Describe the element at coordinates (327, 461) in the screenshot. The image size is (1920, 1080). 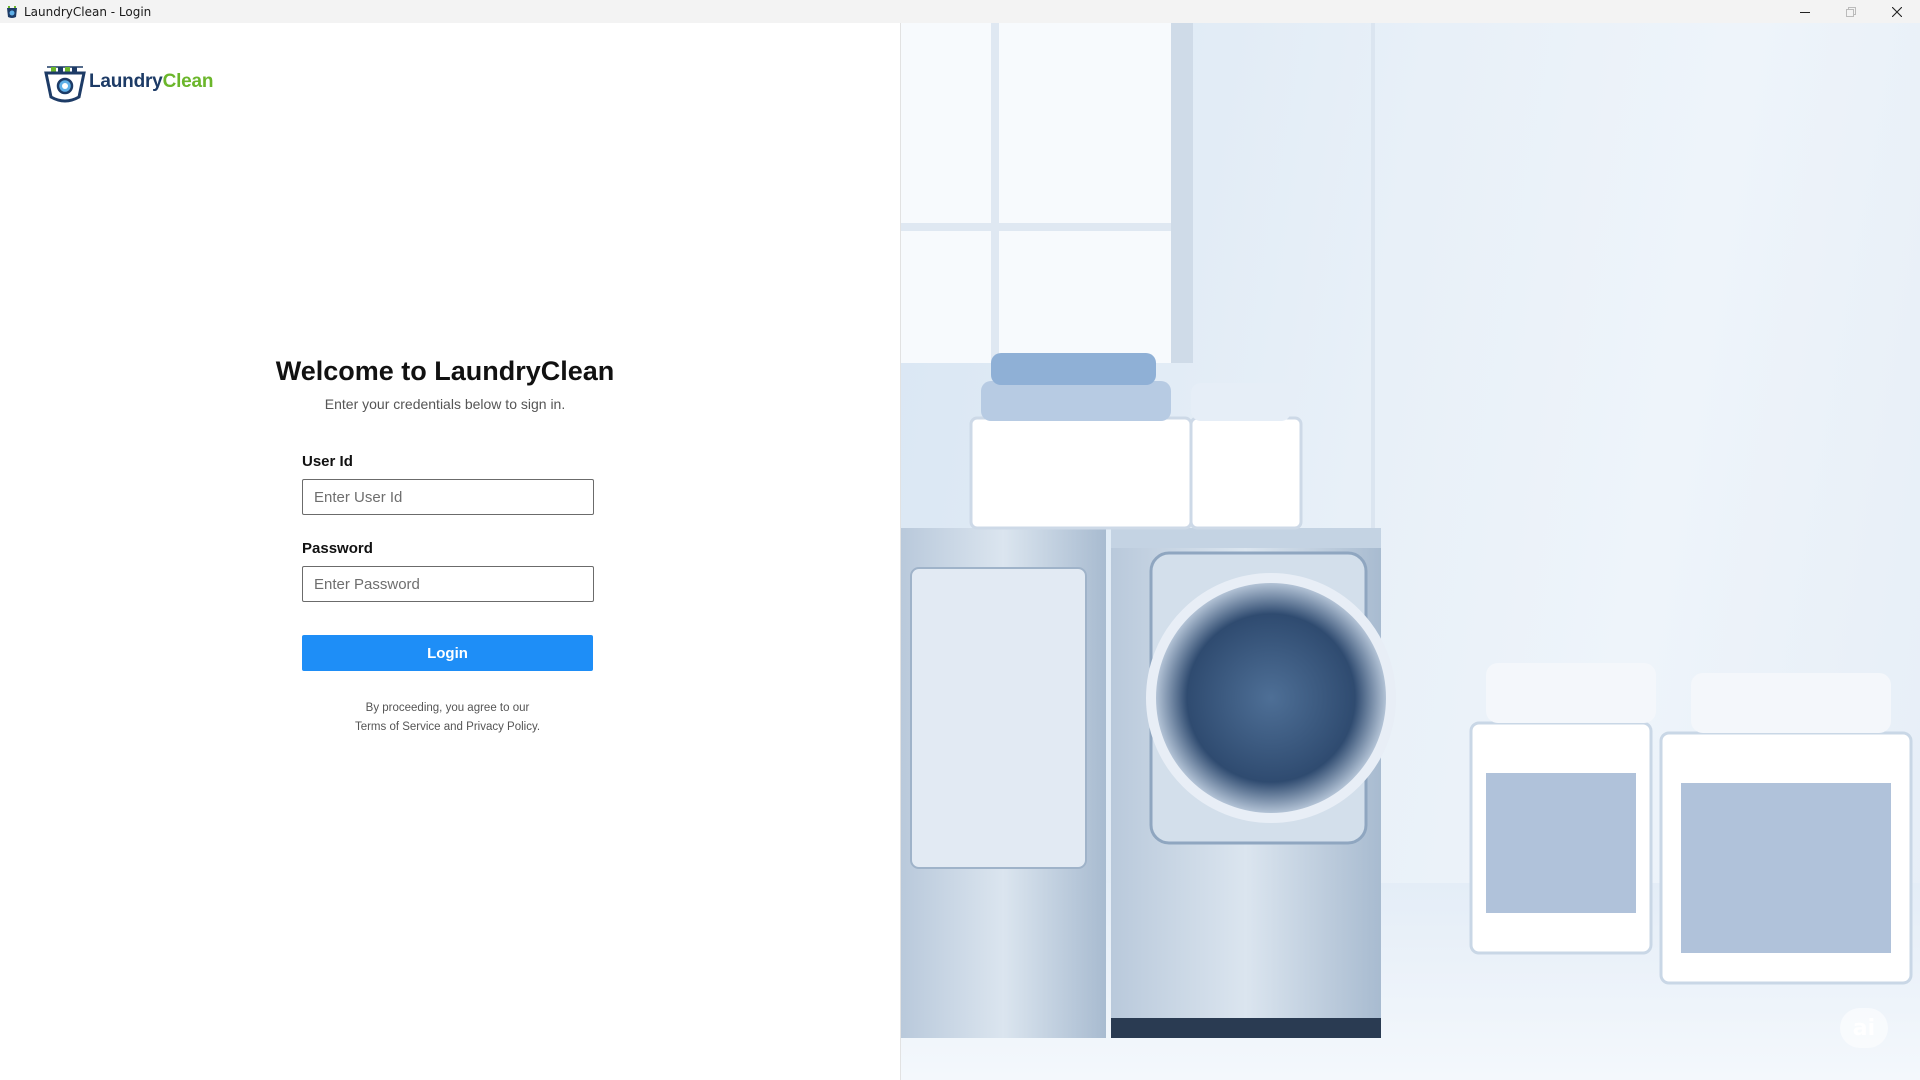
I see `user-id-label: User Id` at that location.